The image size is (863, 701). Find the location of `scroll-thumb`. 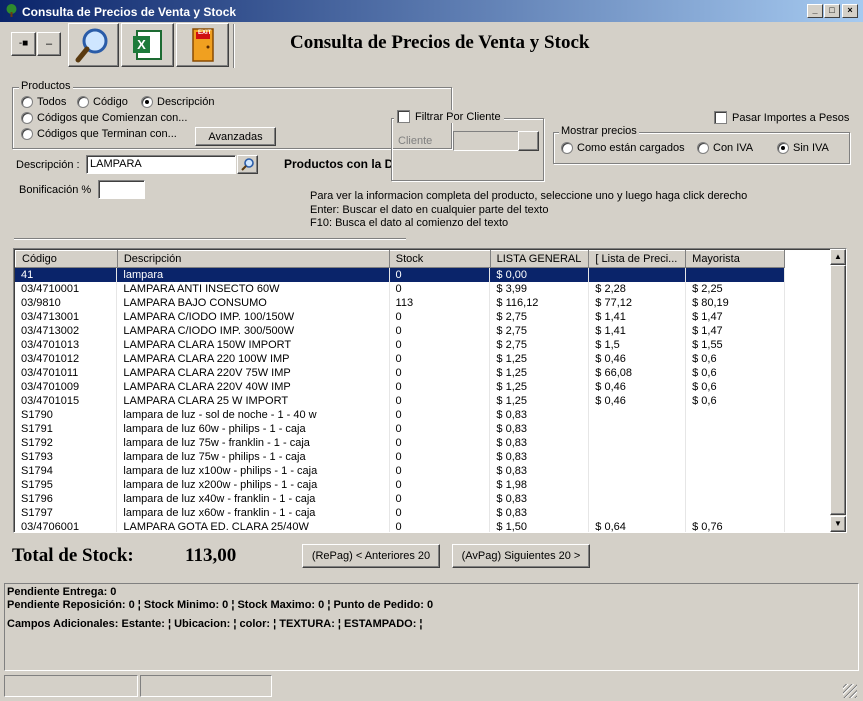

scroll-thumb is located at coordinates (838, 390).